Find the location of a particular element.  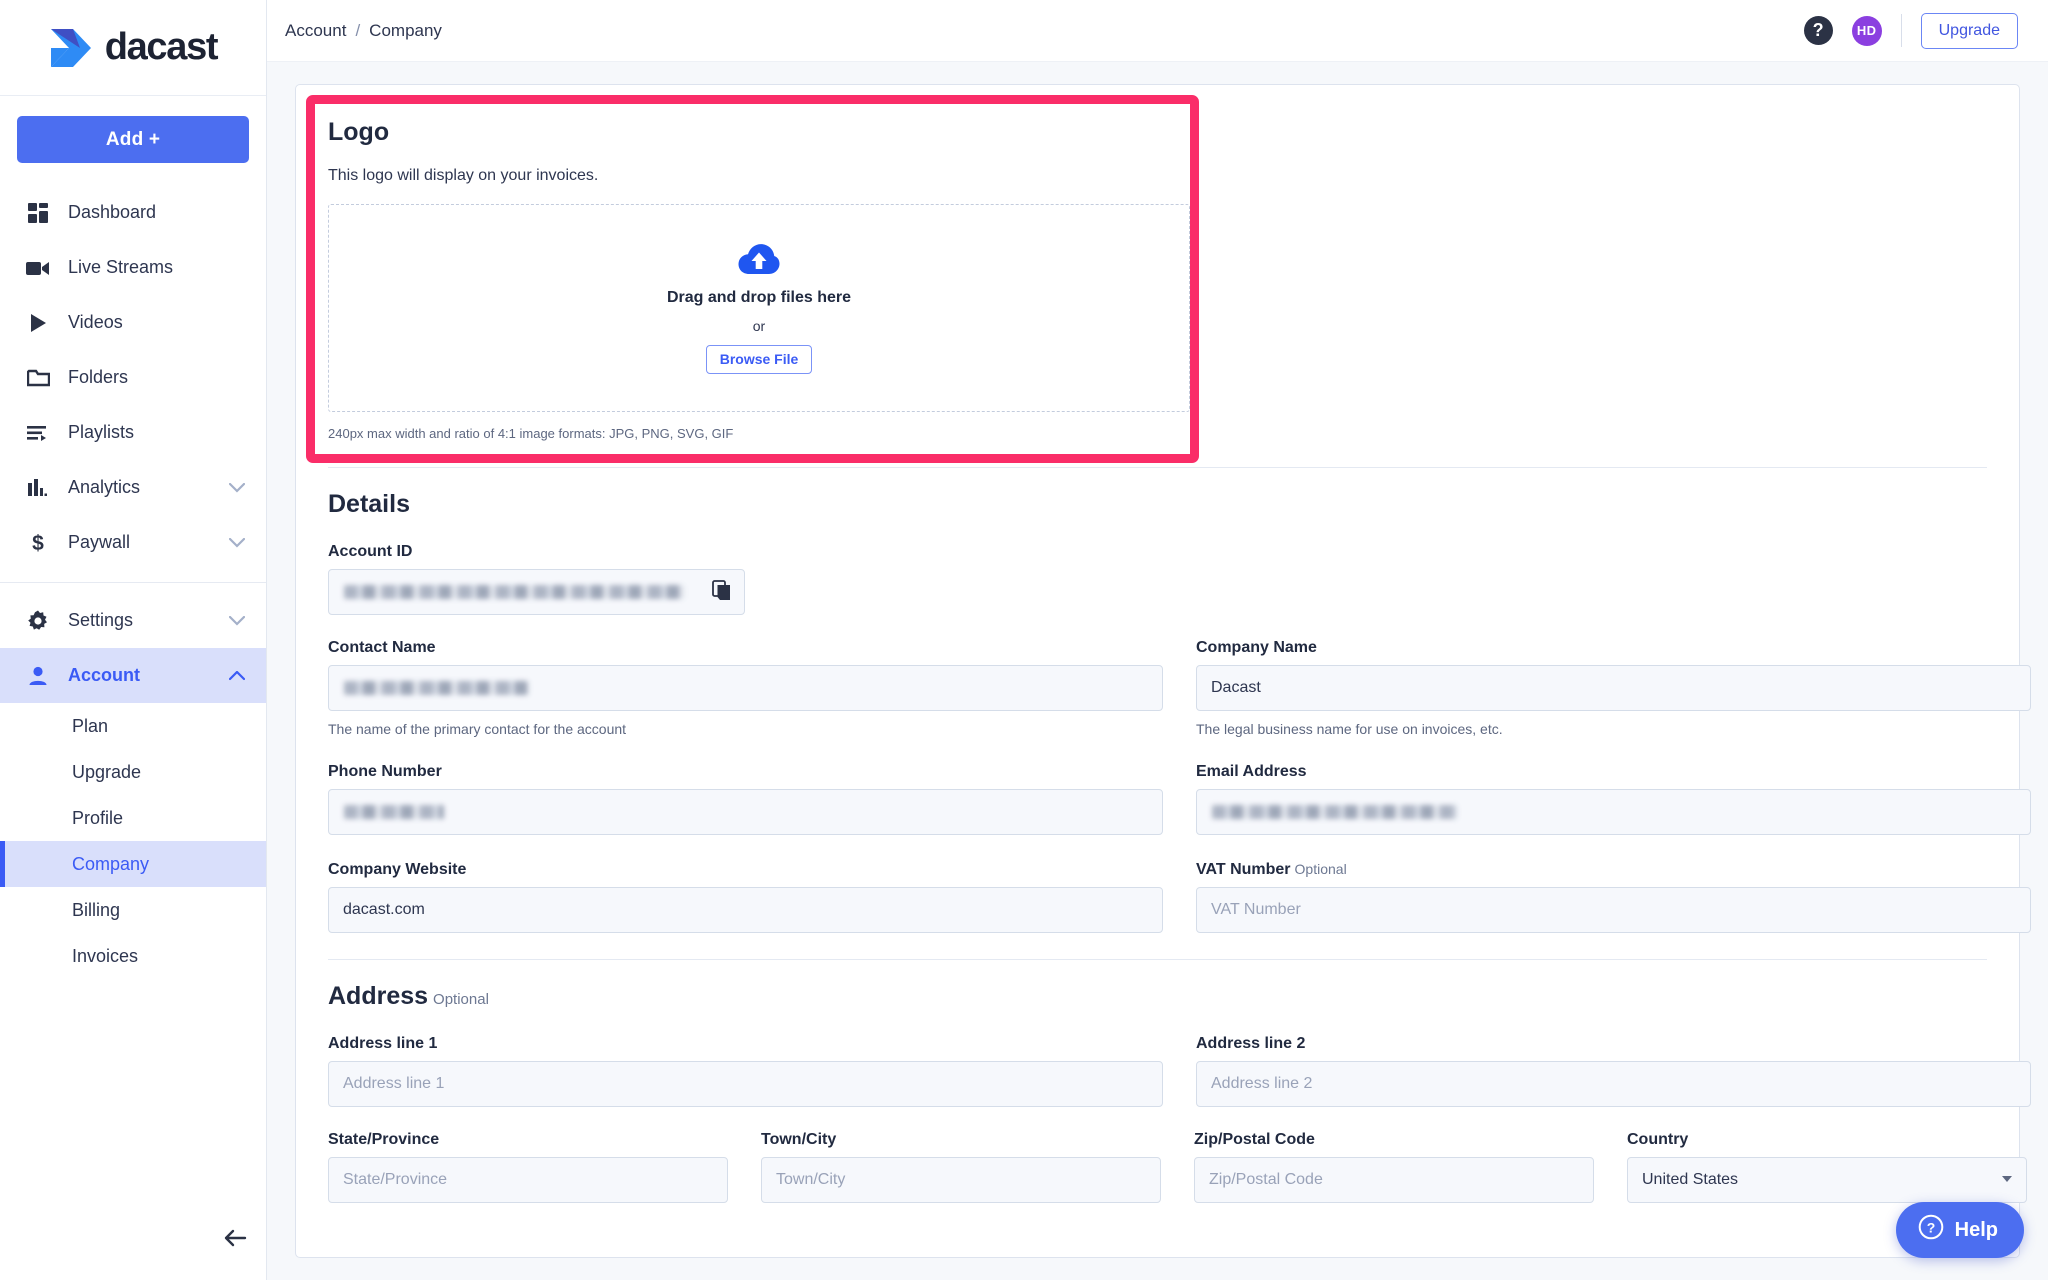

sidebar-item-label: Videos is located at coordinates (95, 322).